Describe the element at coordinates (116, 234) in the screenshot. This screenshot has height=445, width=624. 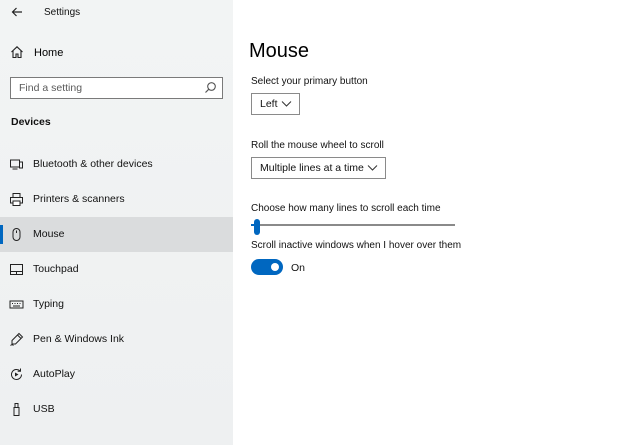
I see `sidebar-item-mouse: Mouse` at that location.